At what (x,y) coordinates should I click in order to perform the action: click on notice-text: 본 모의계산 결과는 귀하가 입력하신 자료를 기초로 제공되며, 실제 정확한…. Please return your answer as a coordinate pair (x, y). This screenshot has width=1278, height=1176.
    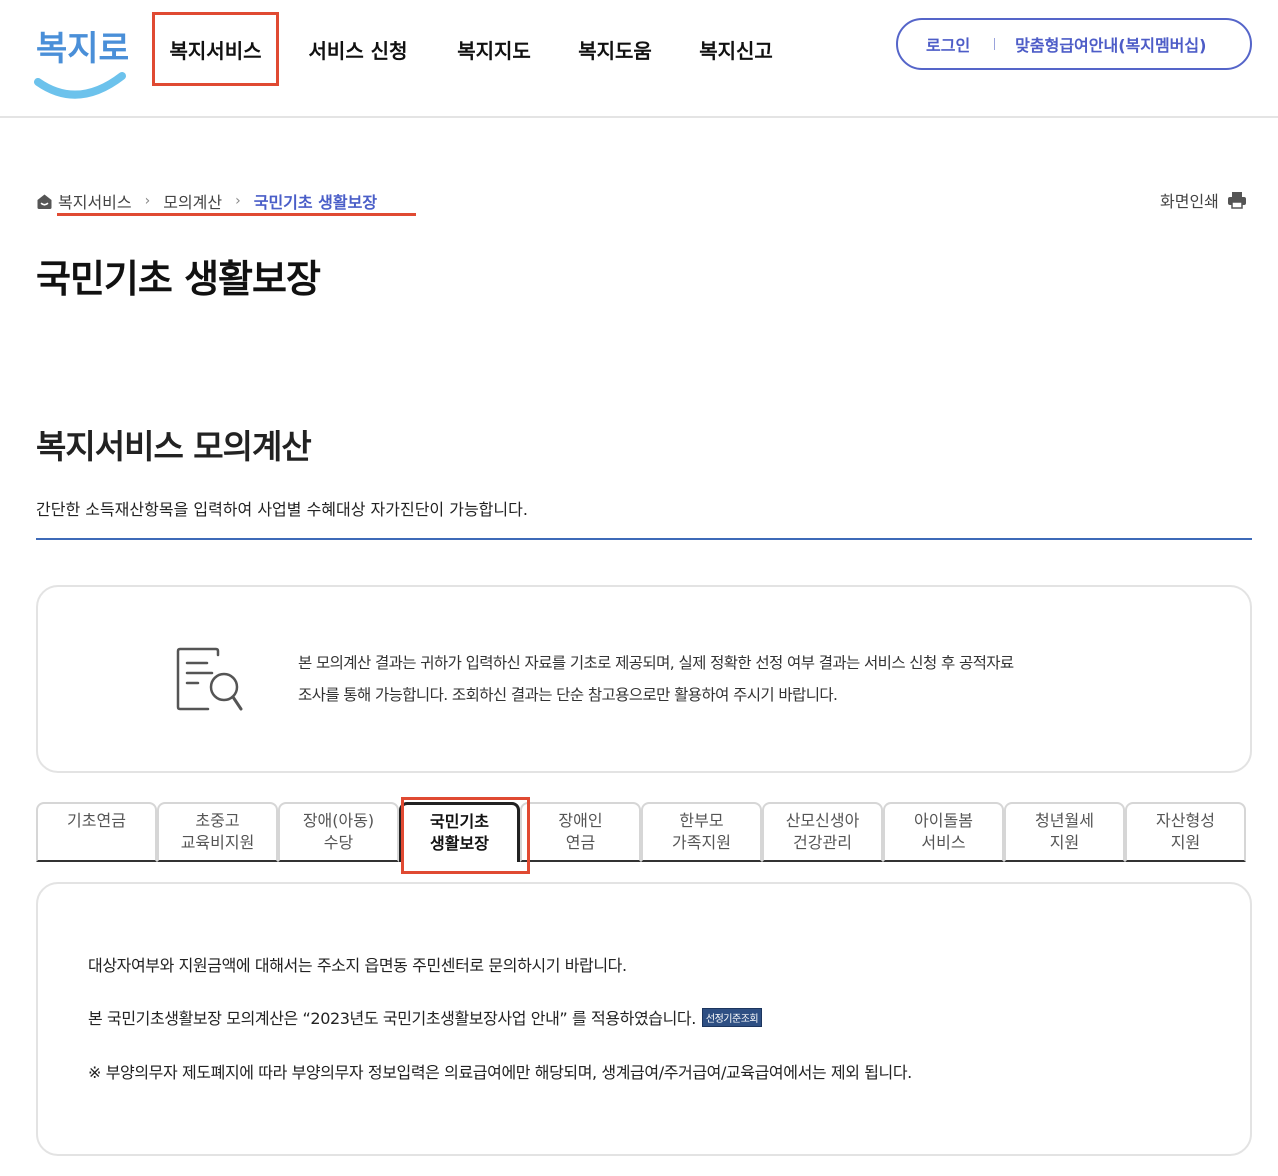
    Looking at the image, I should click on (698, 679).